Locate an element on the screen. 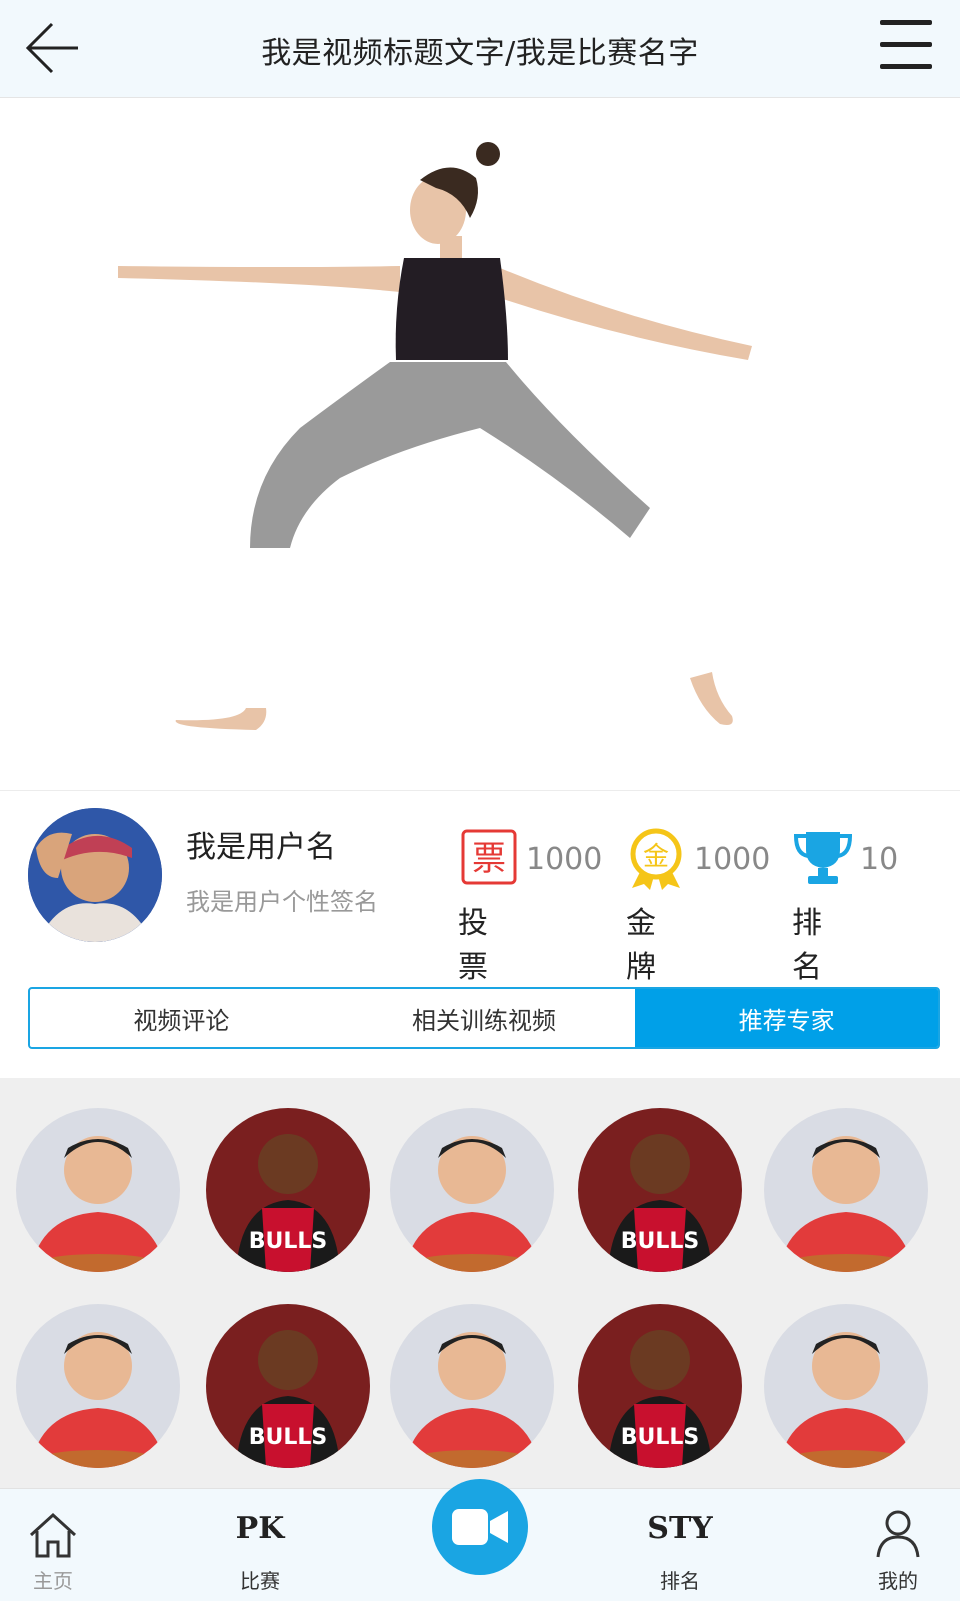  avatar is located at coordinates (95, 875).